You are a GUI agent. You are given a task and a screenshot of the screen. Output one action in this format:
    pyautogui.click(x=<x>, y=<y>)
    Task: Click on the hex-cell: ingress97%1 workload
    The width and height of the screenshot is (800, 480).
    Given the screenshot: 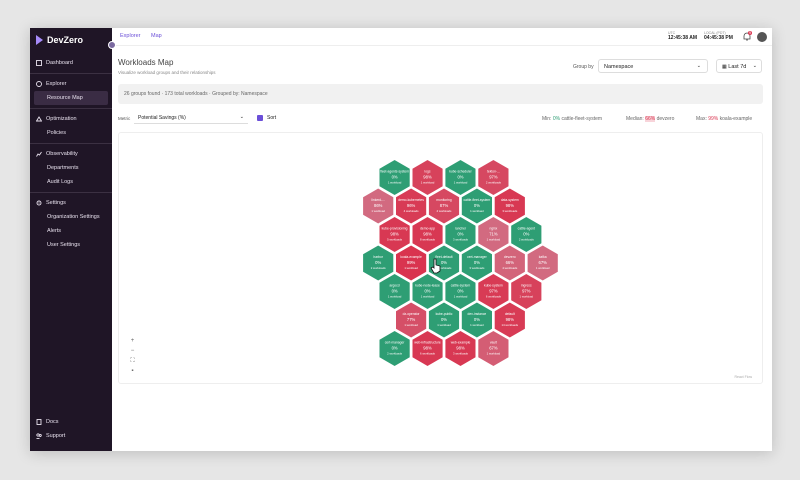 What is the action you would take?
    pyautogui.click(x=526, y=291)
    